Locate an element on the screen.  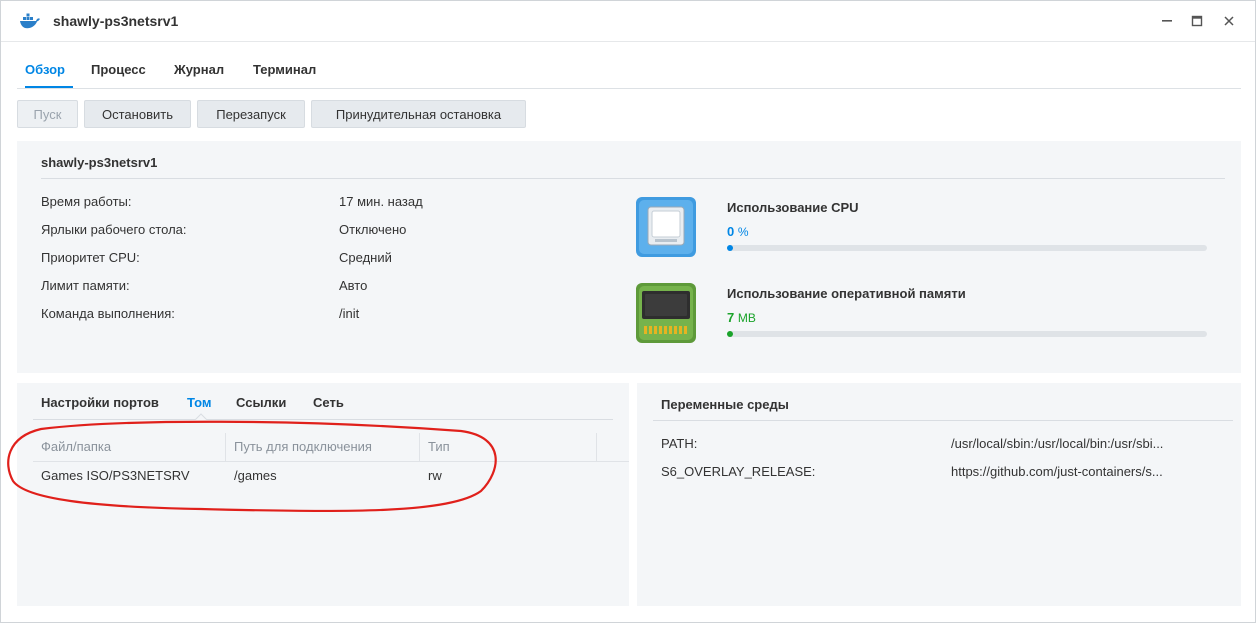
volume-table-header: Файл/папка Путь для подключения Тип is located at coordinates (331, 447).